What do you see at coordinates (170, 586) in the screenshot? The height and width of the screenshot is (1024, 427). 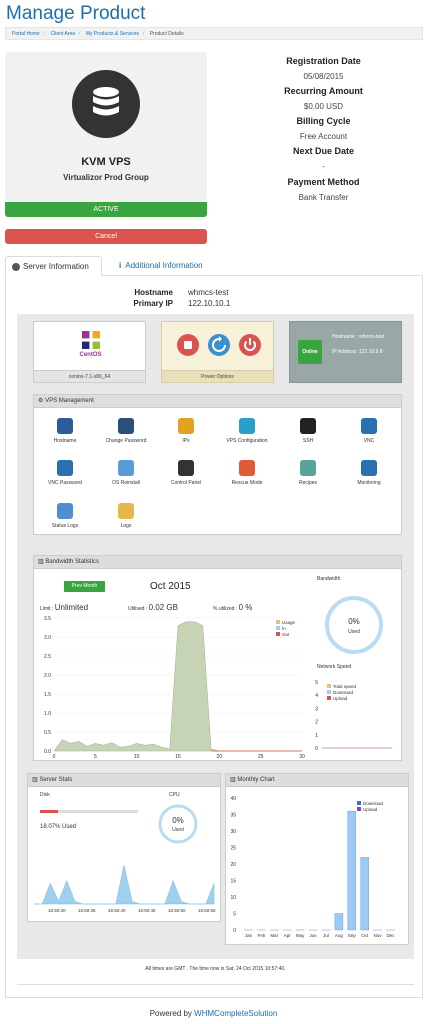 I see `bandwidth-month: Oct 2015` at bounding box center [170, 586].